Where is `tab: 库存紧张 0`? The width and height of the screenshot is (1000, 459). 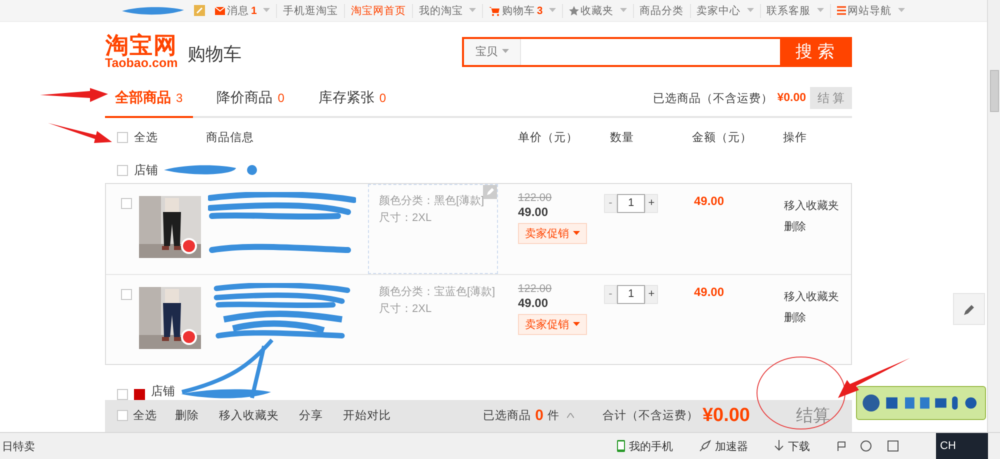 tab: 库存紧张 0 is located at coordinates (352, 99).